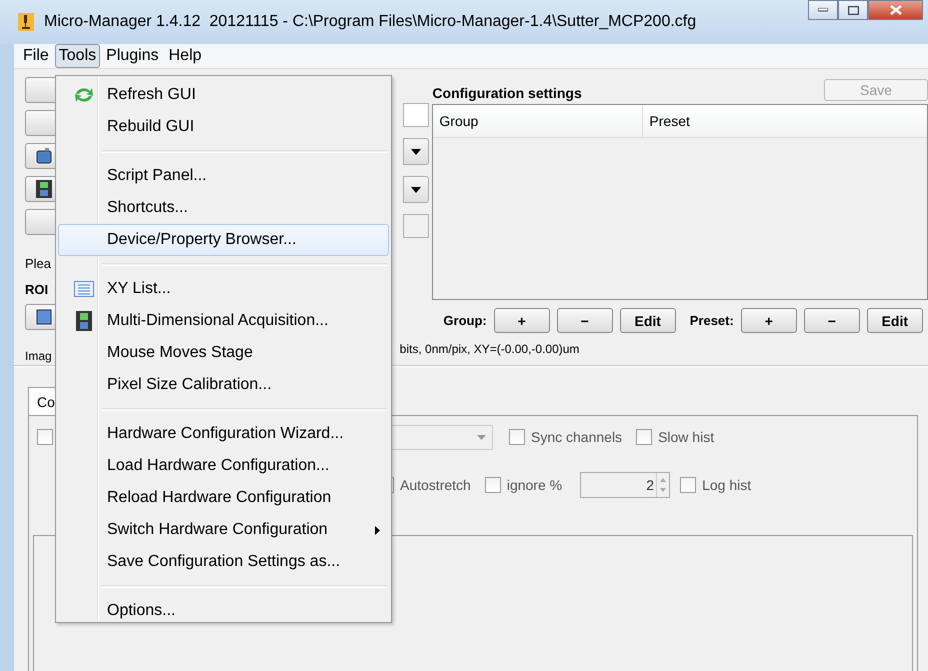 Image resolution: width=928 pixels, height=671 pixels. What do you see at coordinates (832, 320) in the screenshot?
I see `preset-button: −` at bounding box center [832, 320].